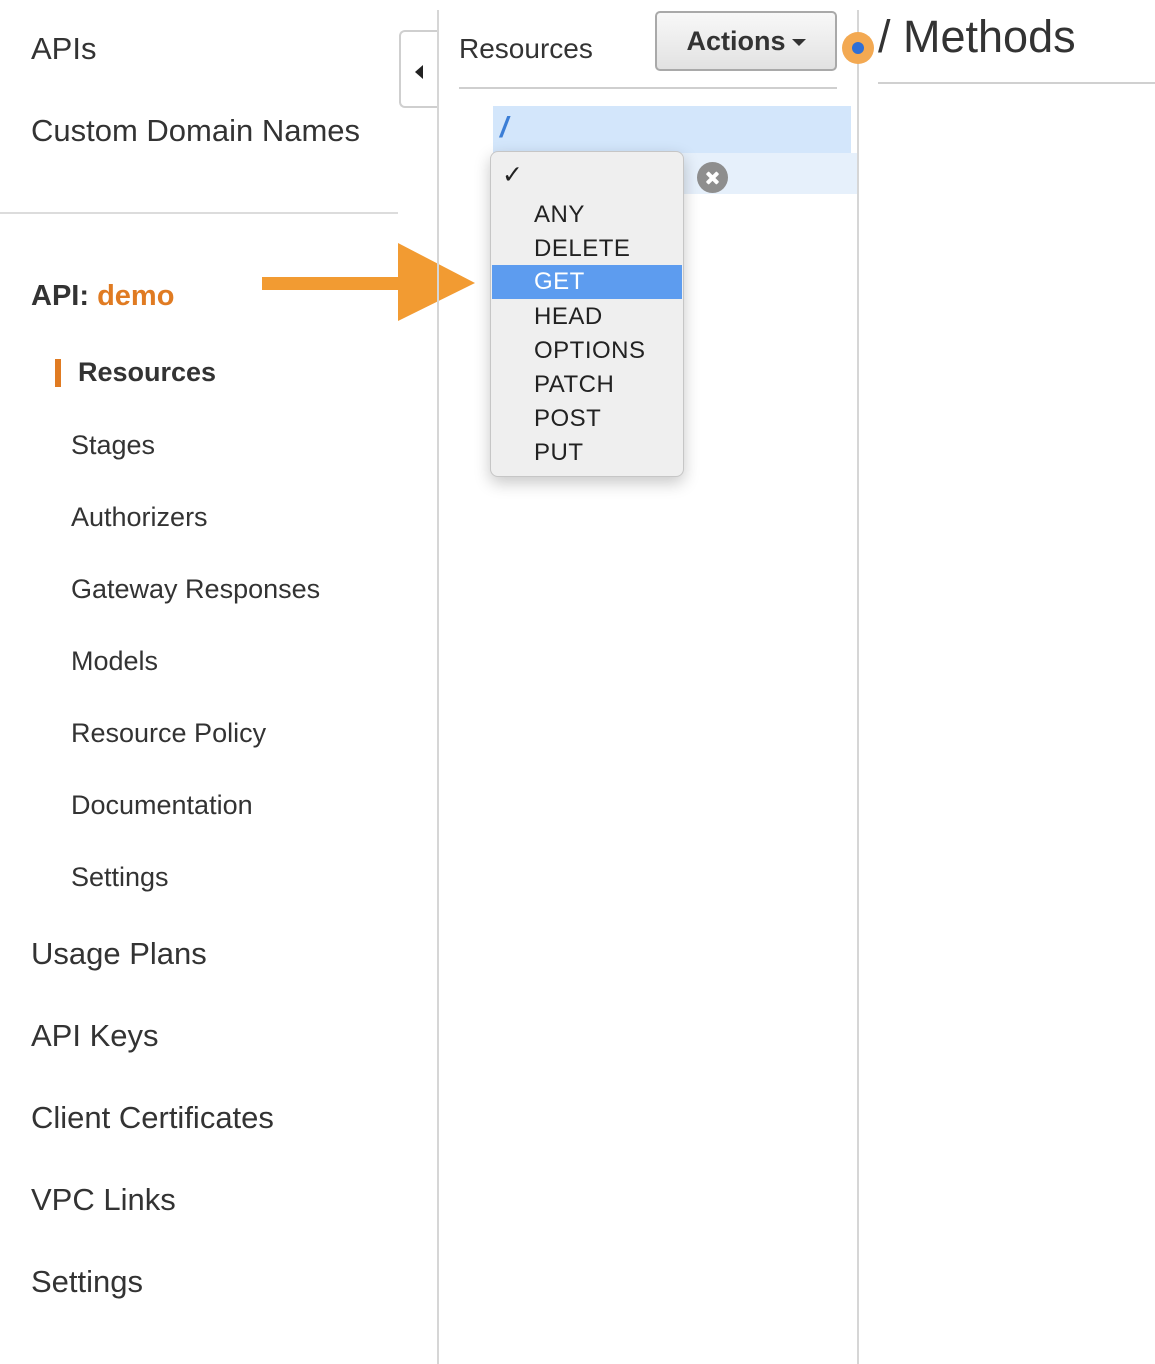 Image resolution: width=1155 pixels, height=1364 pixels. Describe the element at coordinates (712, 177) in the screenshot. I see `cancel-icon` at that location.